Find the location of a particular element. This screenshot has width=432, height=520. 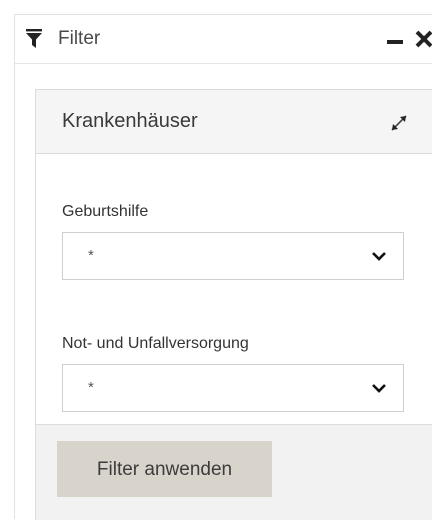

notfallversorgung-select: * is located at coordinates (233, 388).